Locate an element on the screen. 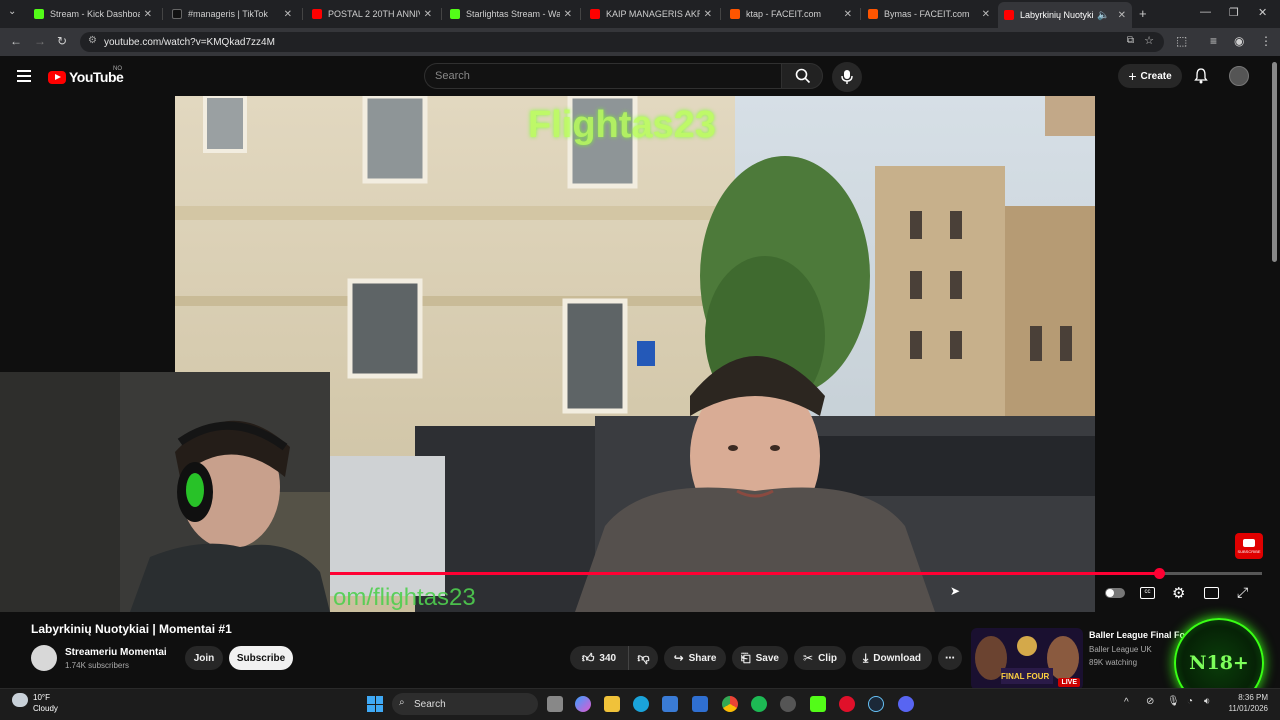 This screenshot has width=1280, height=720. bookmark-star-icon: ☆ is located at coordinates (1149, 40).